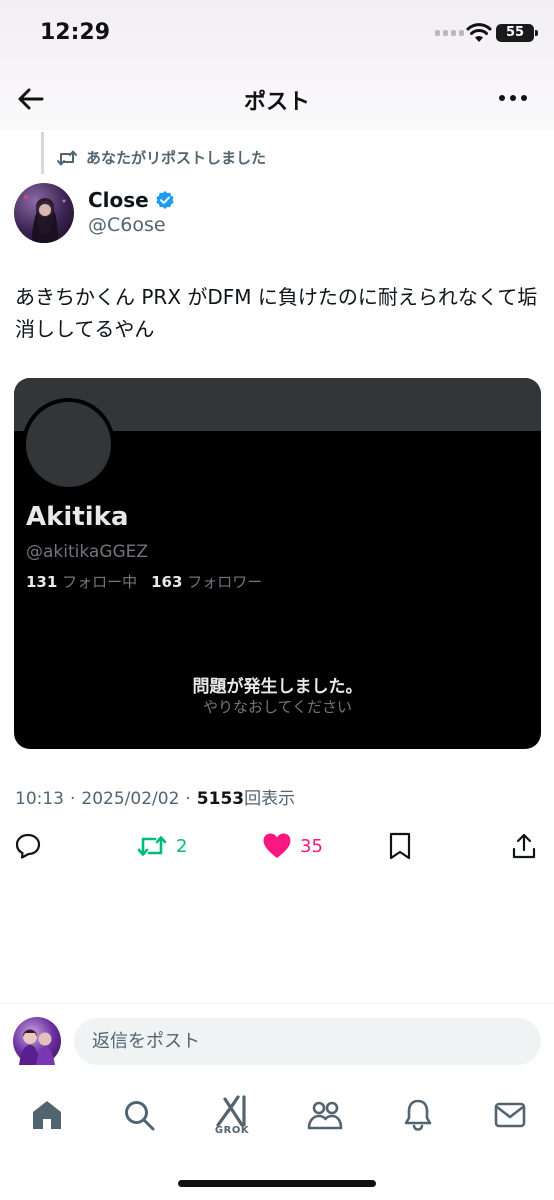  I want to click on tab-home, so click(47, 1115).